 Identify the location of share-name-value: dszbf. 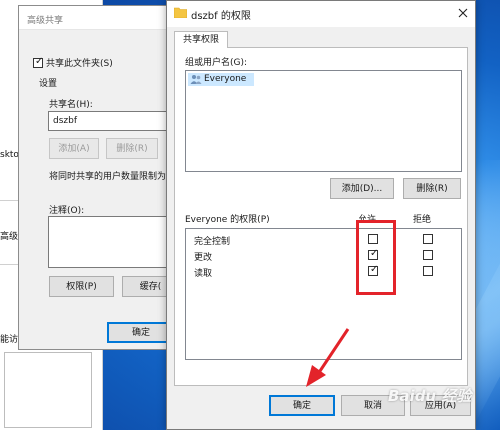
(65, 121).